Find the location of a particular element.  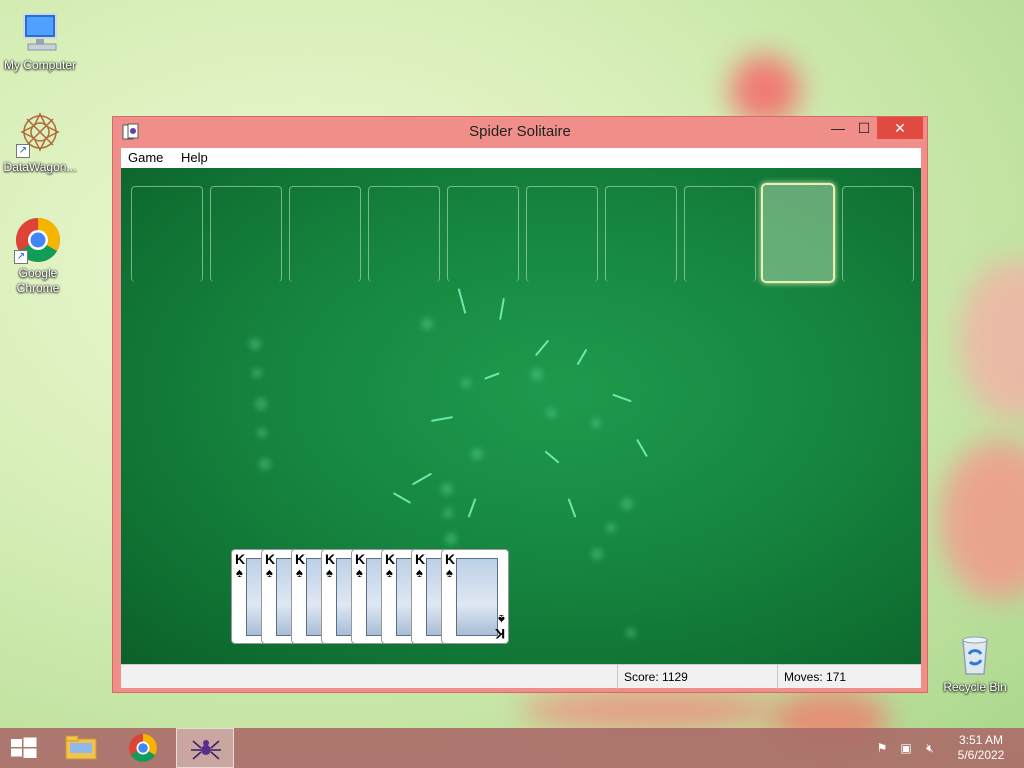

start-button is located at coordinates (24, 748).